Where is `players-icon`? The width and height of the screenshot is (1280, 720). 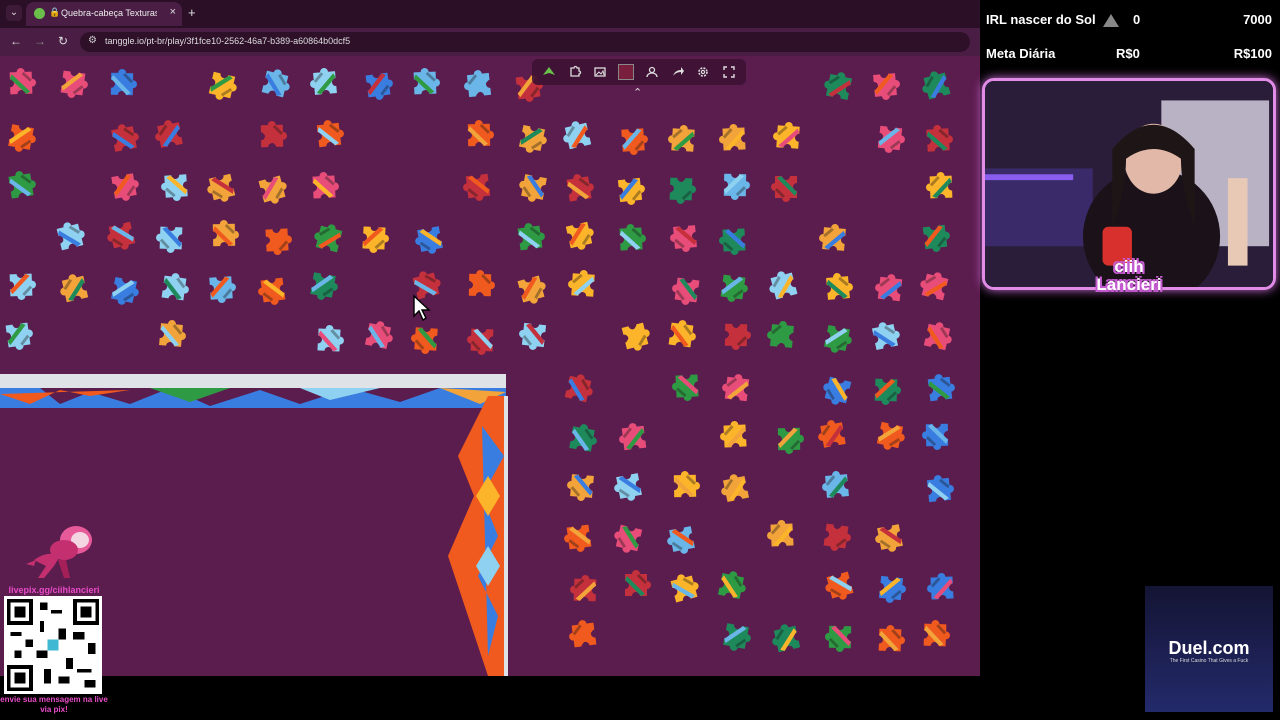
players-icon is located at coordinates (652, 72).